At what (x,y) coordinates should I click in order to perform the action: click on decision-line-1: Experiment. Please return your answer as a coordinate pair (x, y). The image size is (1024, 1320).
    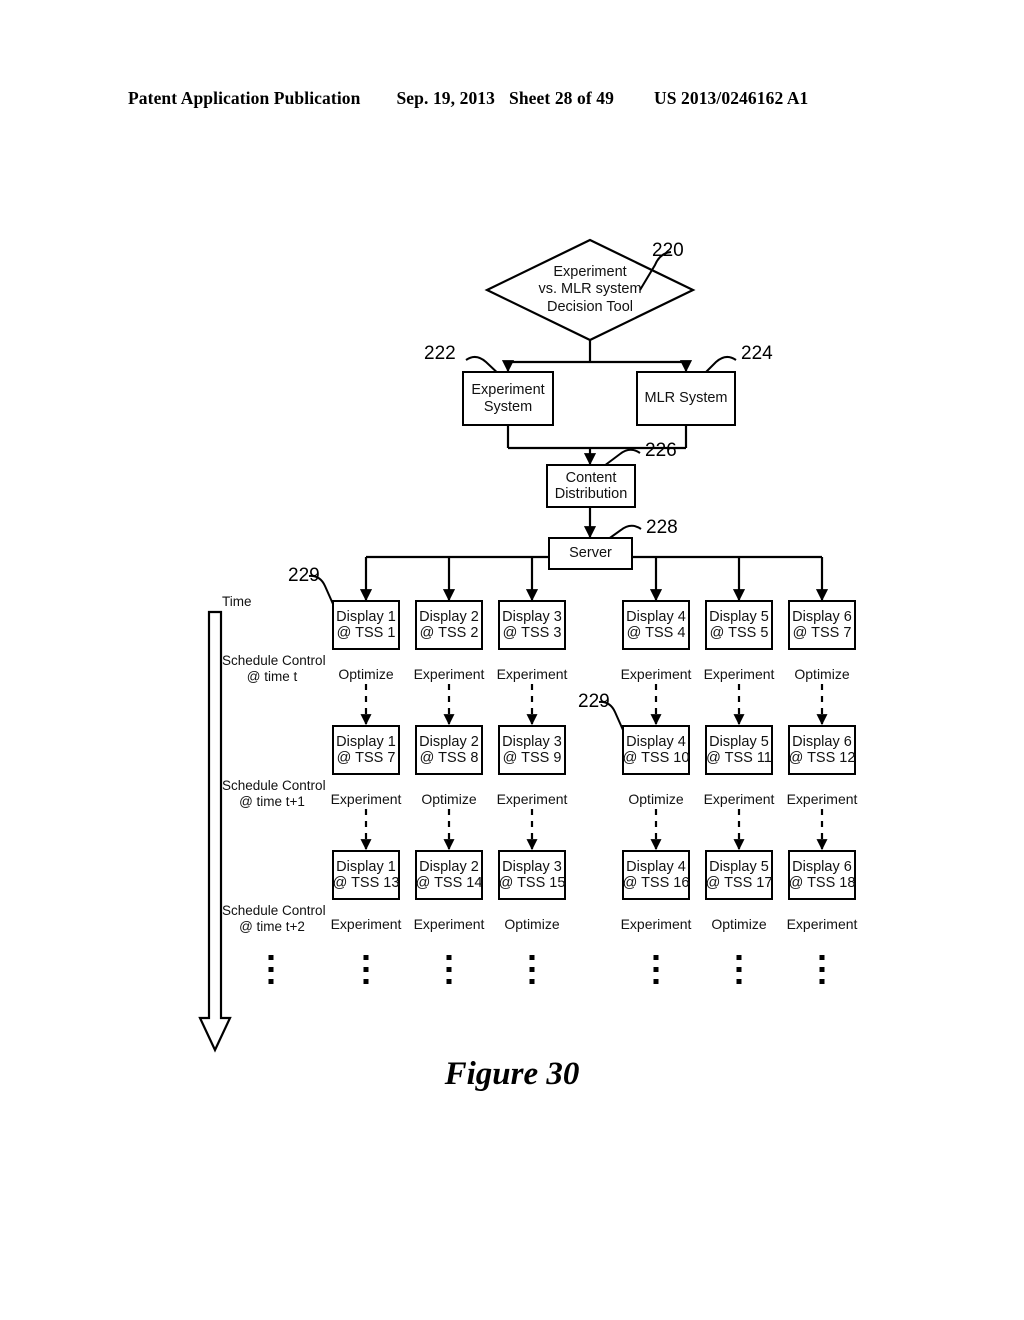
    Looking at the image, I should click on (590, 271).